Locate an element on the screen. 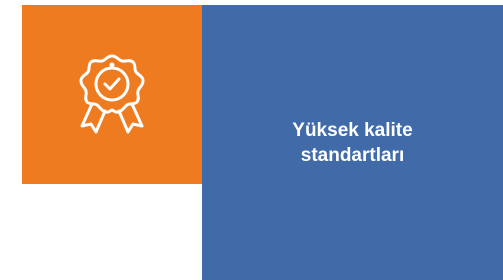 The height and width of the screenshot is (280, 503). award-badge-check-icon is located at coordinates (112, 93).